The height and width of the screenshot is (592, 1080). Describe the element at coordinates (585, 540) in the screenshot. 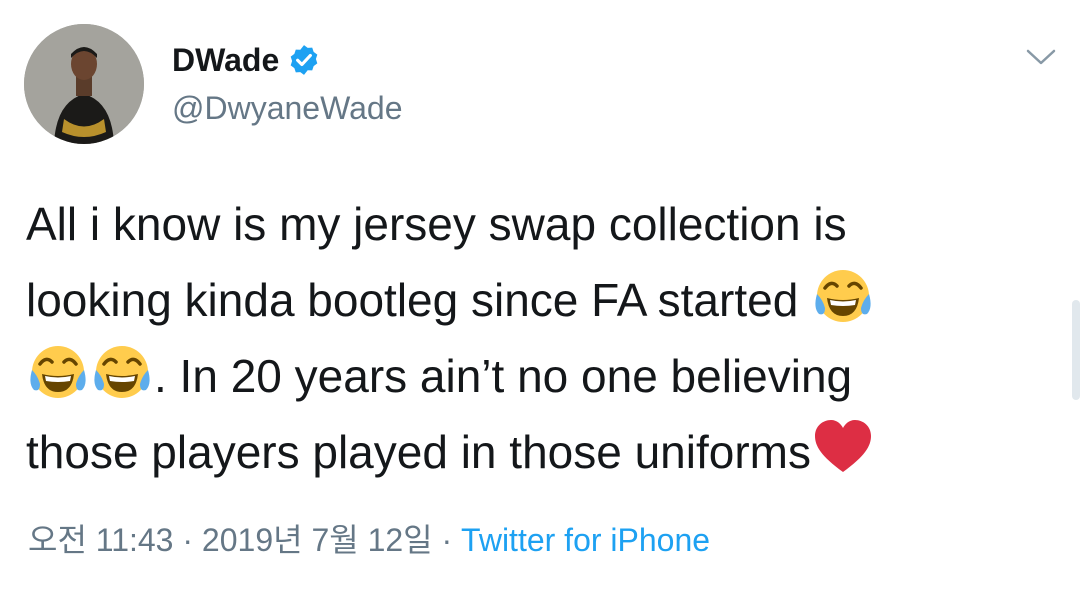

I see `tweet-source-link: Twitter for iPhone` at that location.